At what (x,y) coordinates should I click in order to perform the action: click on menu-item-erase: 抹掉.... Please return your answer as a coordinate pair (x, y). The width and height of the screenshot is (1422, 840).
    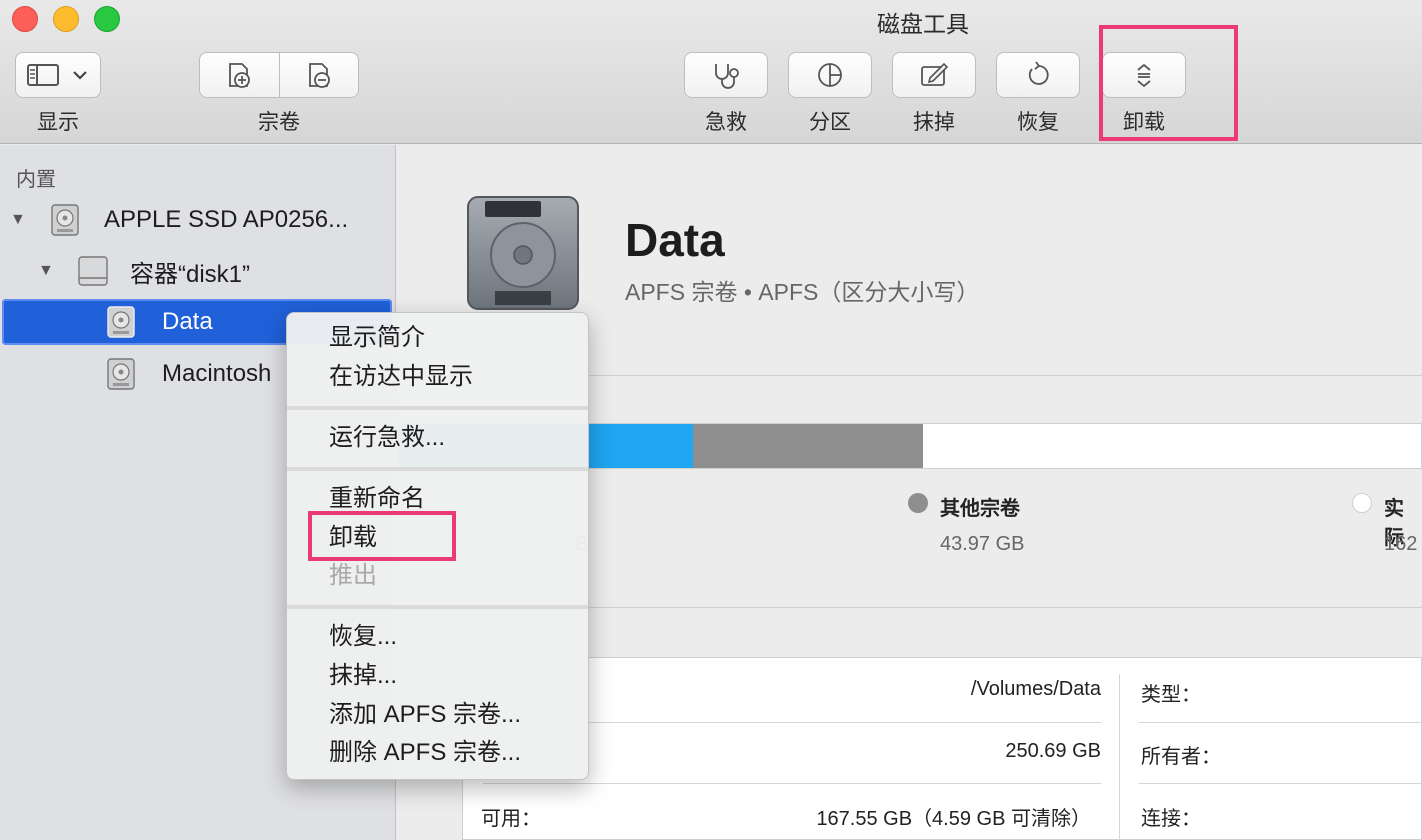
    Looking at the image, I should click on (363, 676).